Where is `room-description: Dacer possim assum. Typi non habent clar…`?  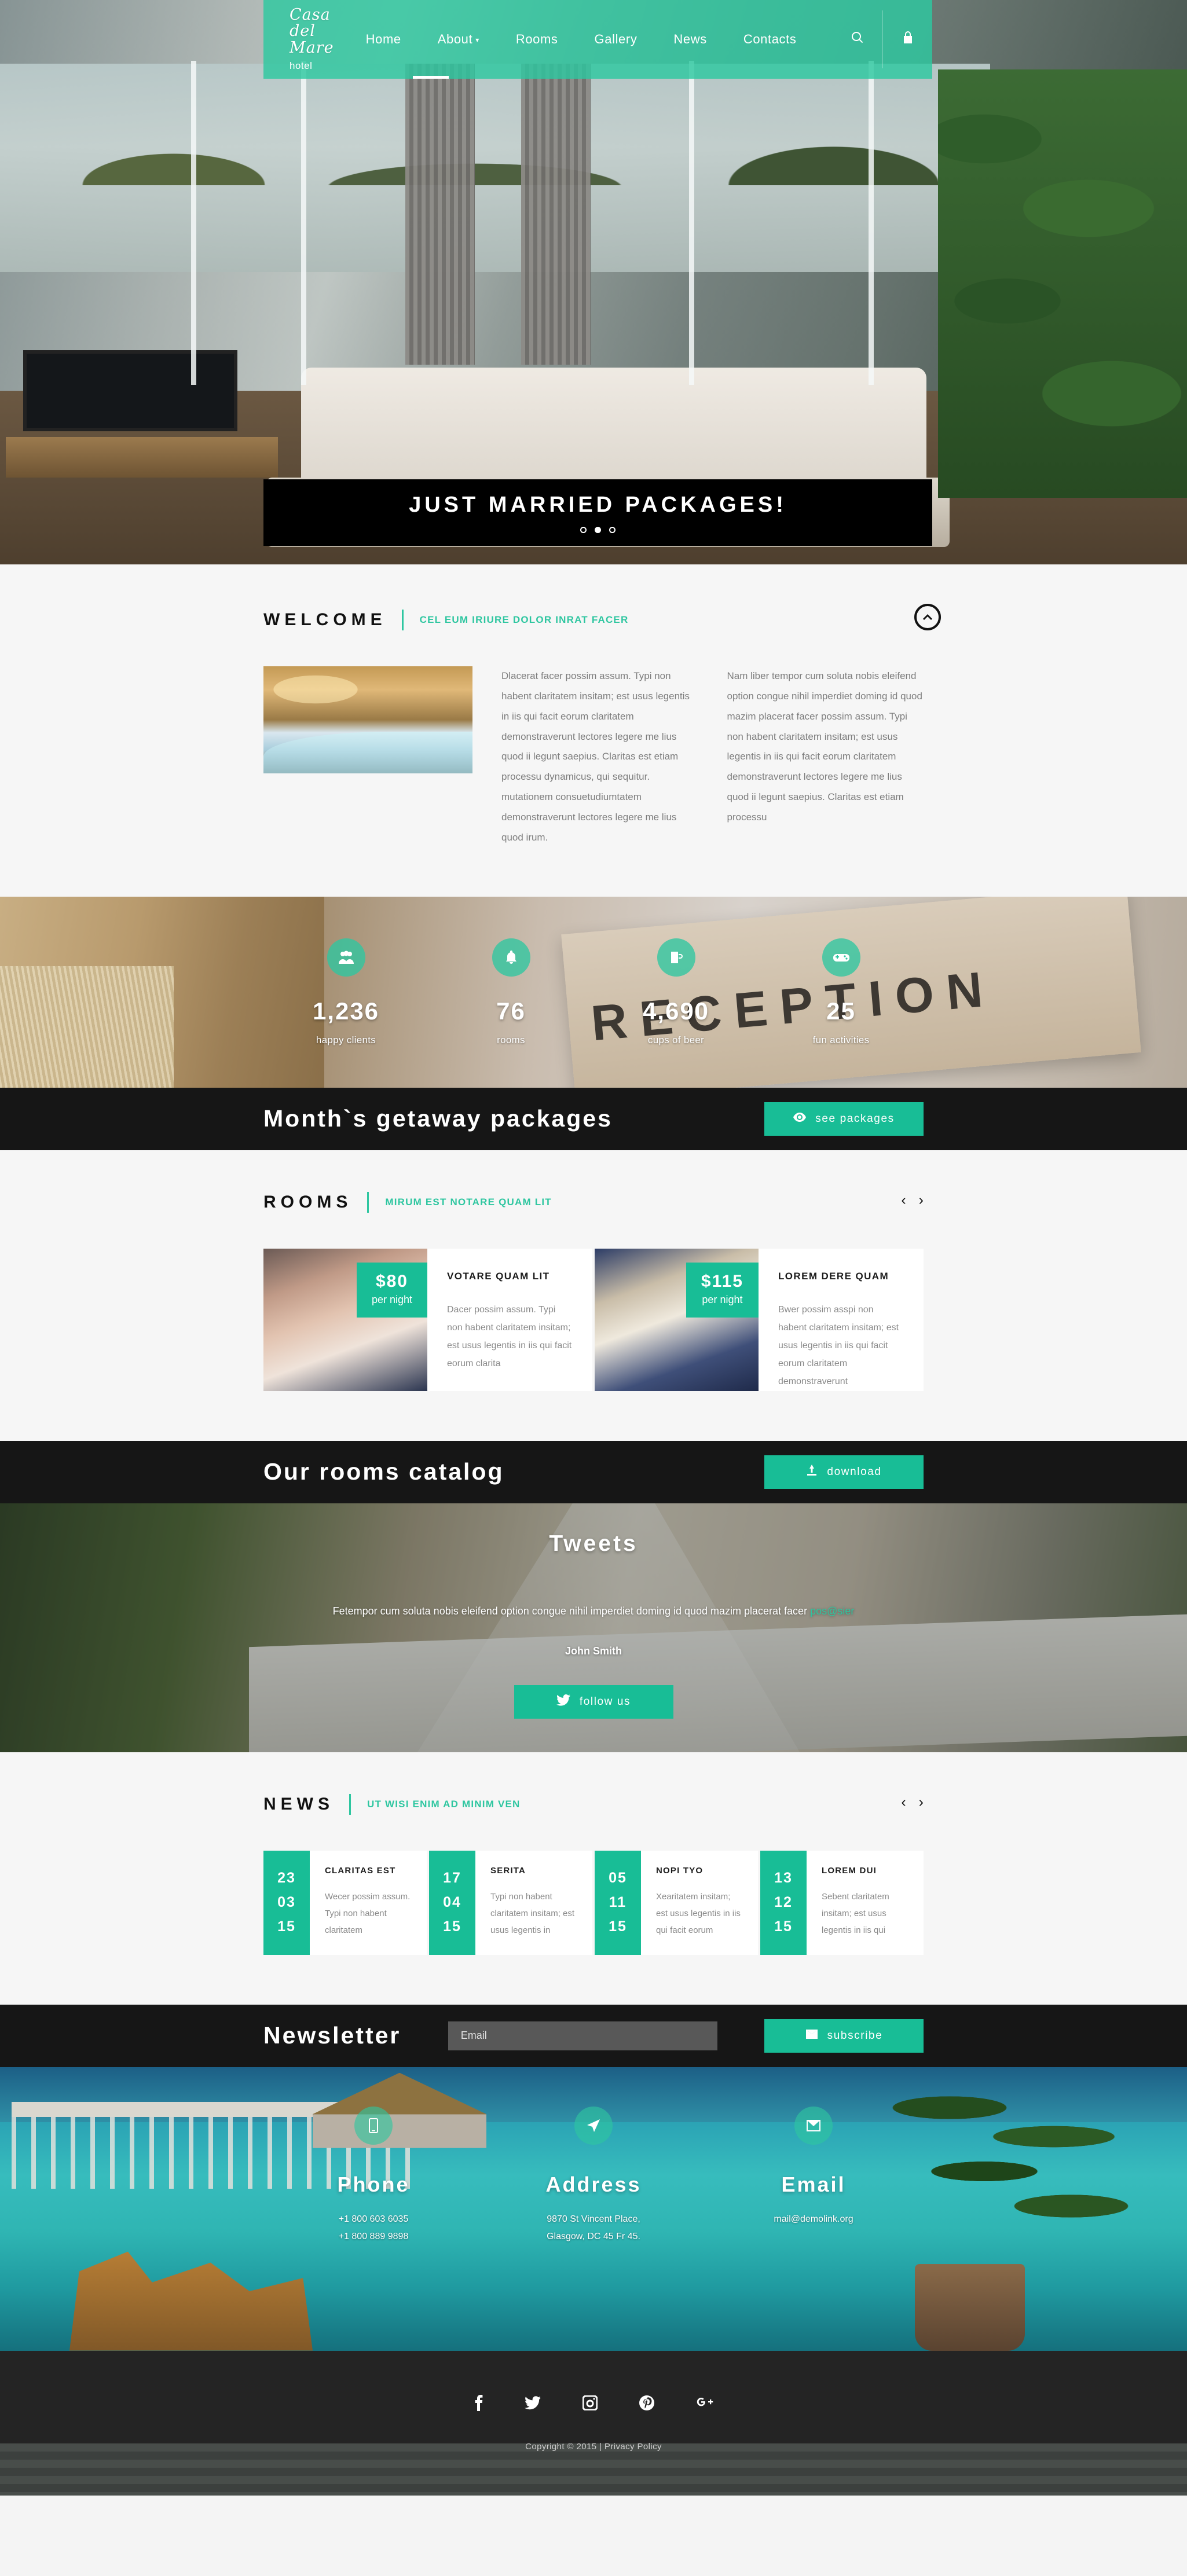
room-description: Dacer possim assum. Typi non habent clar… is located at coordinates (509, 1336).